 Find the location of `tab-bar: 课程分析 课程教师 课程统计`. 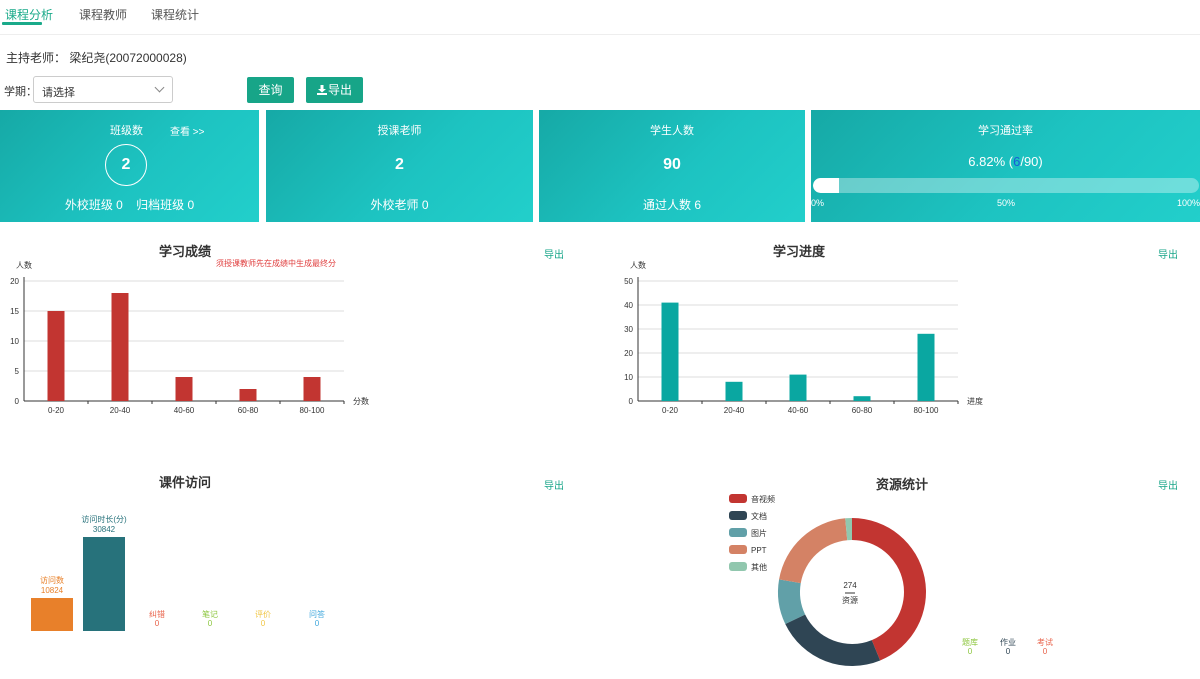

tab-bar: 课程分析 课程教师 课程统计 is located at coordinates (600, 17).